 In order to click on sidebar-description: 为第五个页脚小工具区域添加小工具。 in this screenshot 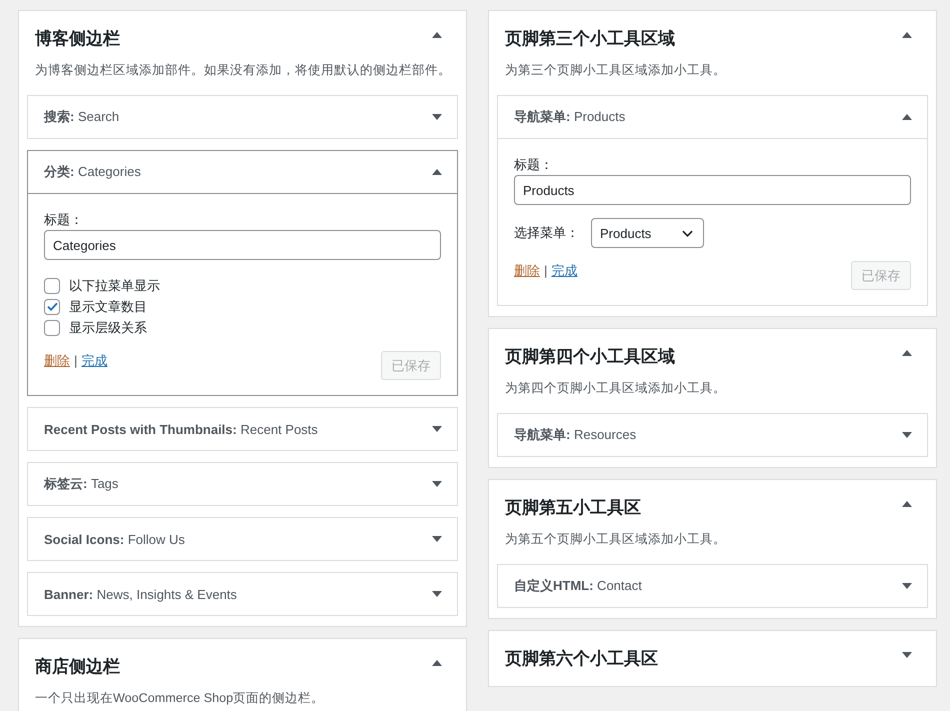, I will do `click(616, 539)`.